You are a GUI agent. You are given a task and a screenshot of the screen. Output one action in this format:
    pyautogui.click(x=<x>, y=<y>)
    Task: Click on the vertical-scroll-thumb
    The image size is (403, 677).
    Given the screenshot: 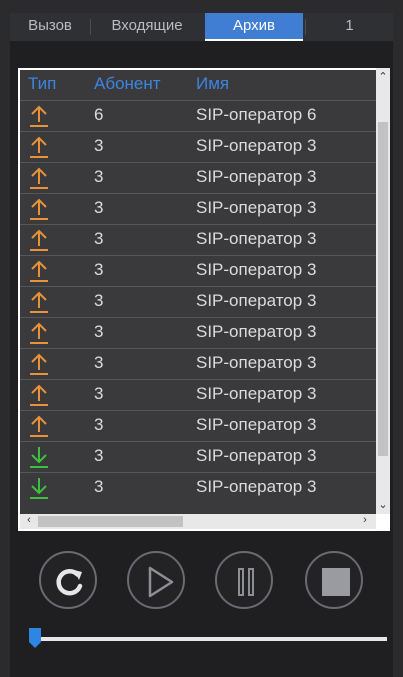 What is the action you would take?
    pyautogui.click(x=383, y=289)
    